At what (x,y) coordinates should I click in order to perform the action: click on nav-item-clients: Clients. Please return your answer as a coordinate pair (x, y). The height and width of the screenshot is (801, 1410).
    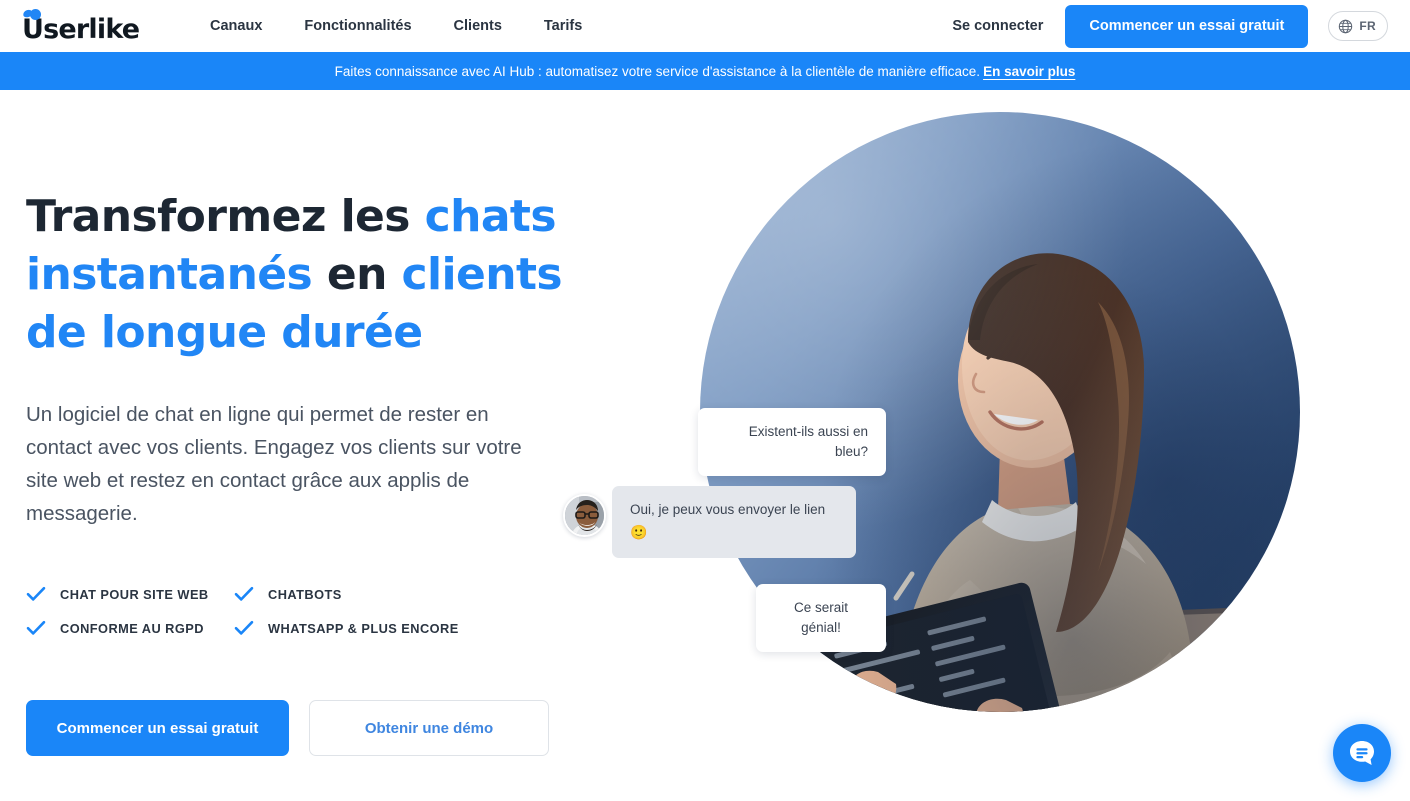
    Looking at the image, I should click on (478, 26).